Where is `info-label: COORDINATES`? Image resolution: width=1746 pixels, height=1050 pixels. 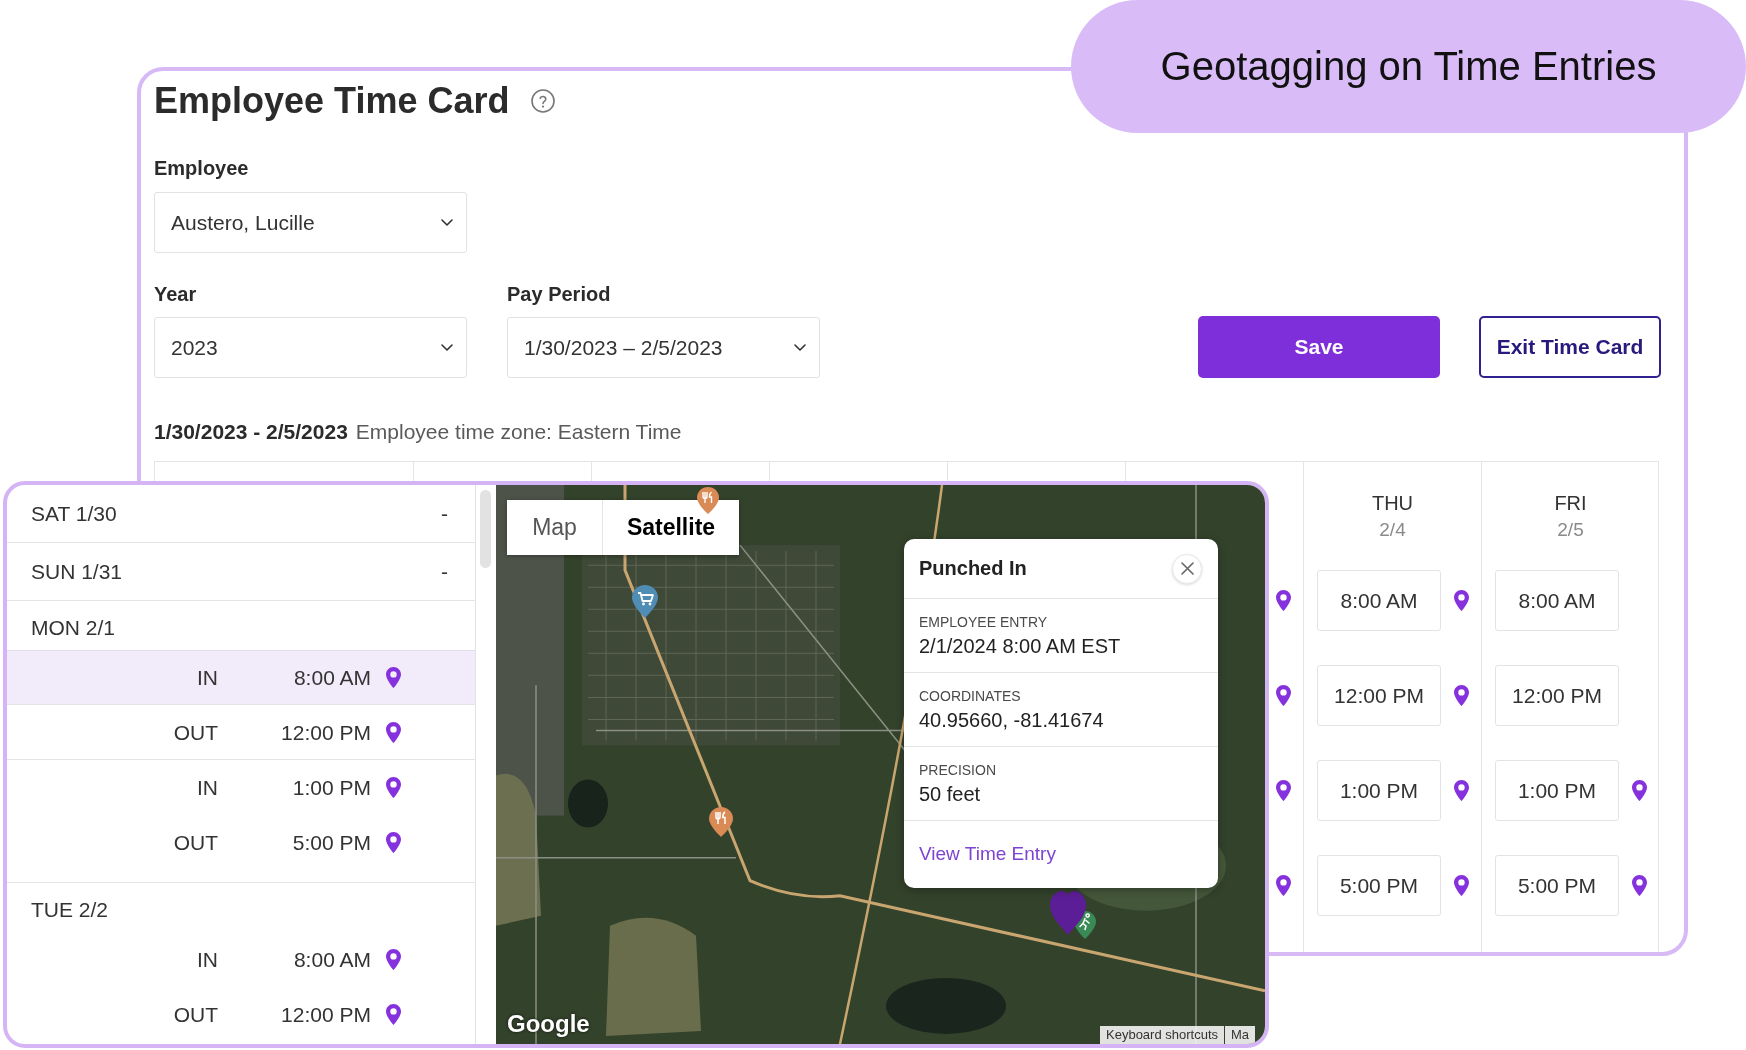 info-label: COORDINATES is located at coordinates (970, 696).